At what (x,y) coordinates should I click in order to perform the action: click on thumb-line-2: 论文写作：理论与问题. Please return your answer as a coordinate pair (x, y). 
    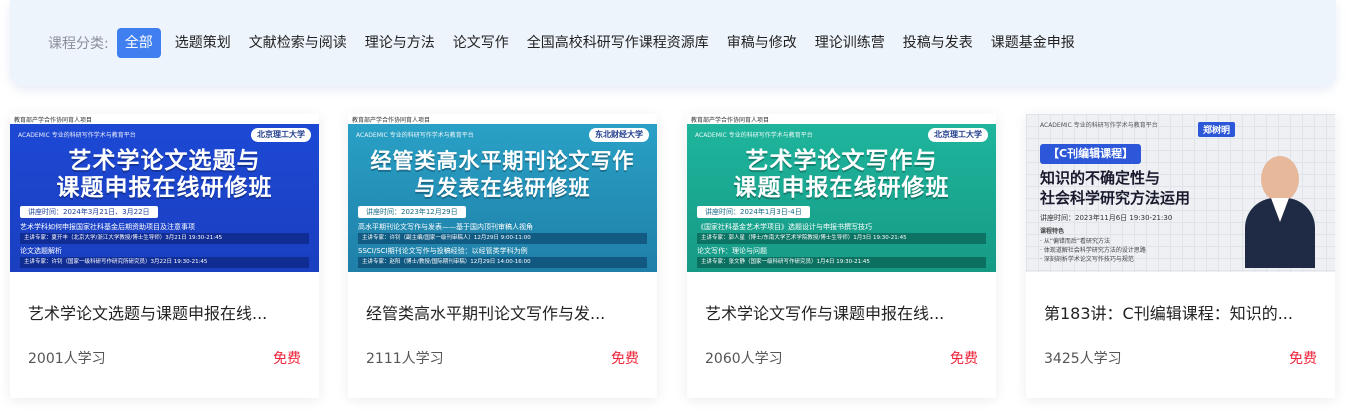
    Looking at the image, I should click on (732, 251).